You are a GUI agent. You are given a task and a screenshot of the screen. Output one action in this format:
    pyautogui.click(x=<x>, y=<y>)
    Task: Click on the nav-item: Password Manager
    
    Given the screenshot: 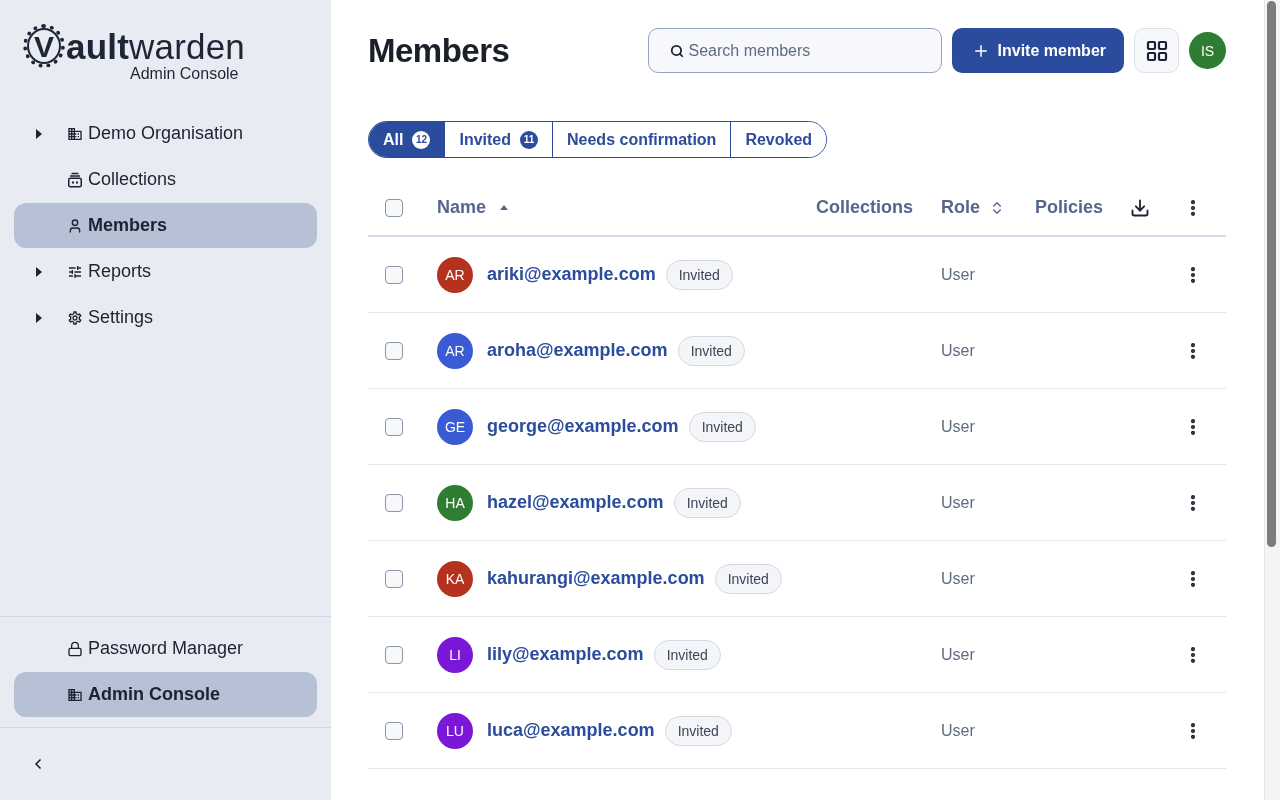 What is the action you would take?
    pyautogui.click(x=165, y=648)
    